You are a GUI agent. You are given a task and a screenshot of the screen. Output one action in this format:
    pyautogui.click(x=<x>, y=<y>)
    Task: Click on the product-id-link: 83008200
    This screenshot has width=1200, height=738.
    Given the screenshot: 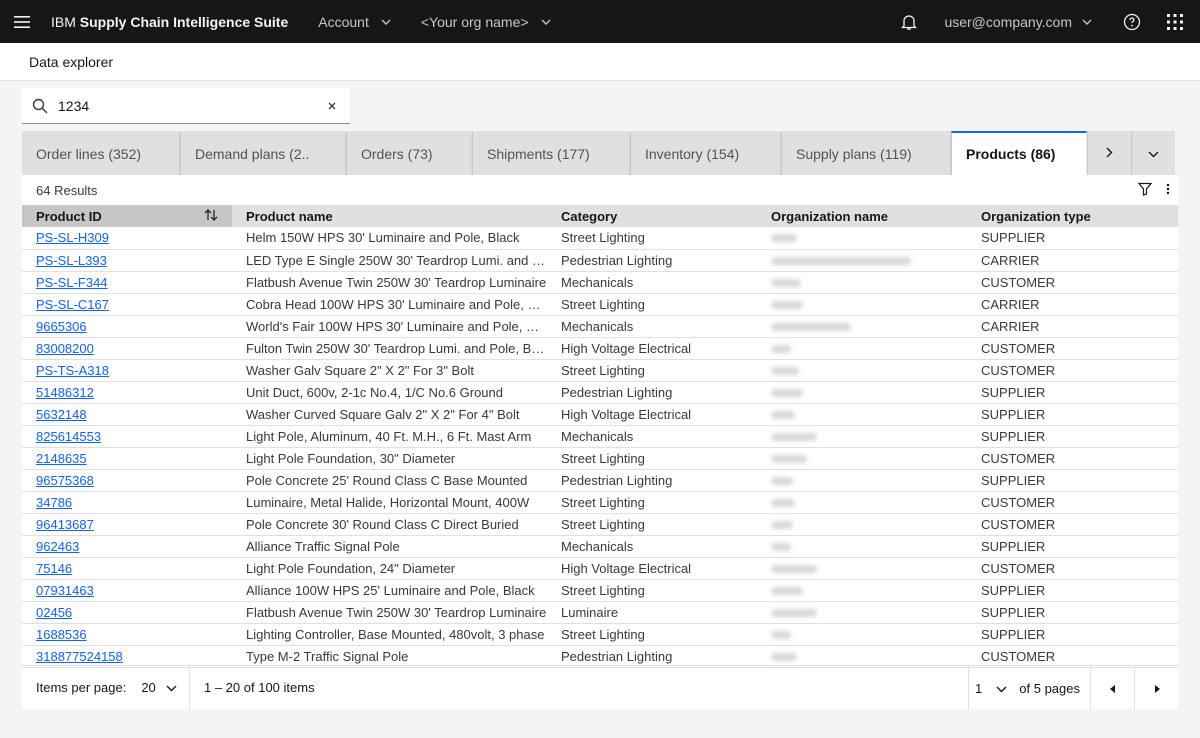 What is the action you would take?
    pyautogui.click(x=65, y=348)
    